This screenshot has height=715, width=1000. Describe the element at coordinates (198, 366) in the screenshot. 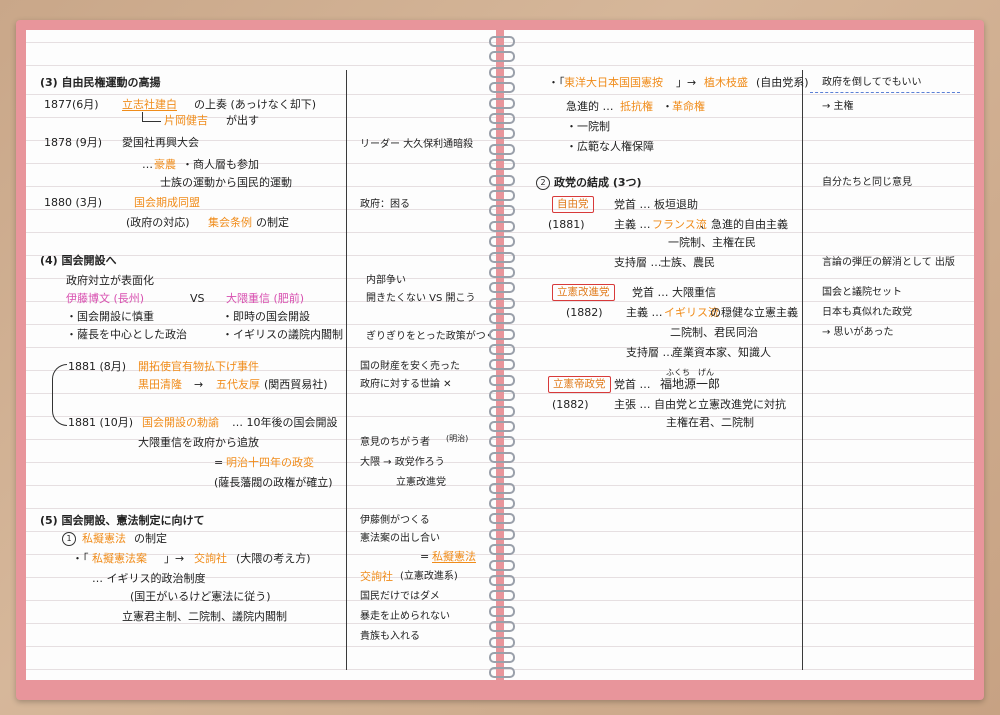

I see `kaitakushi-jiken: 開拓使官有物払下げ事件` at that location.